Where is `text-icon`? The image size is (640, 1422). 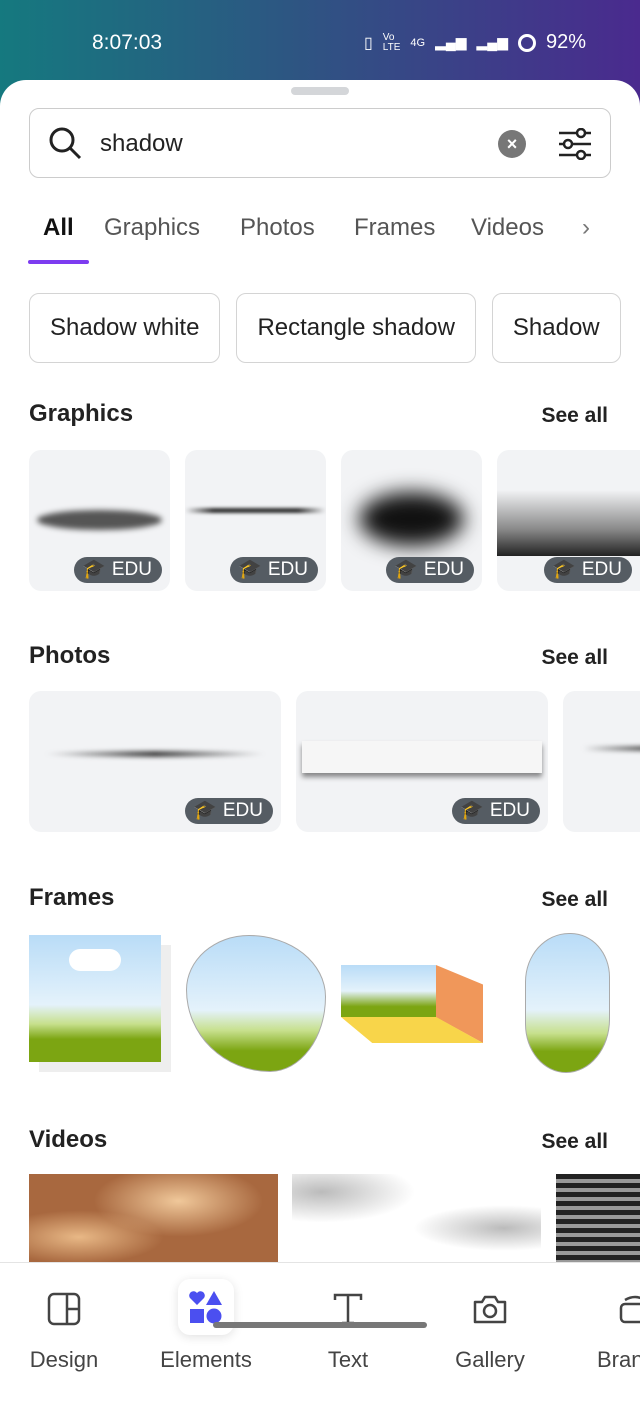
text-icon is located at coordinates (348, 1309).